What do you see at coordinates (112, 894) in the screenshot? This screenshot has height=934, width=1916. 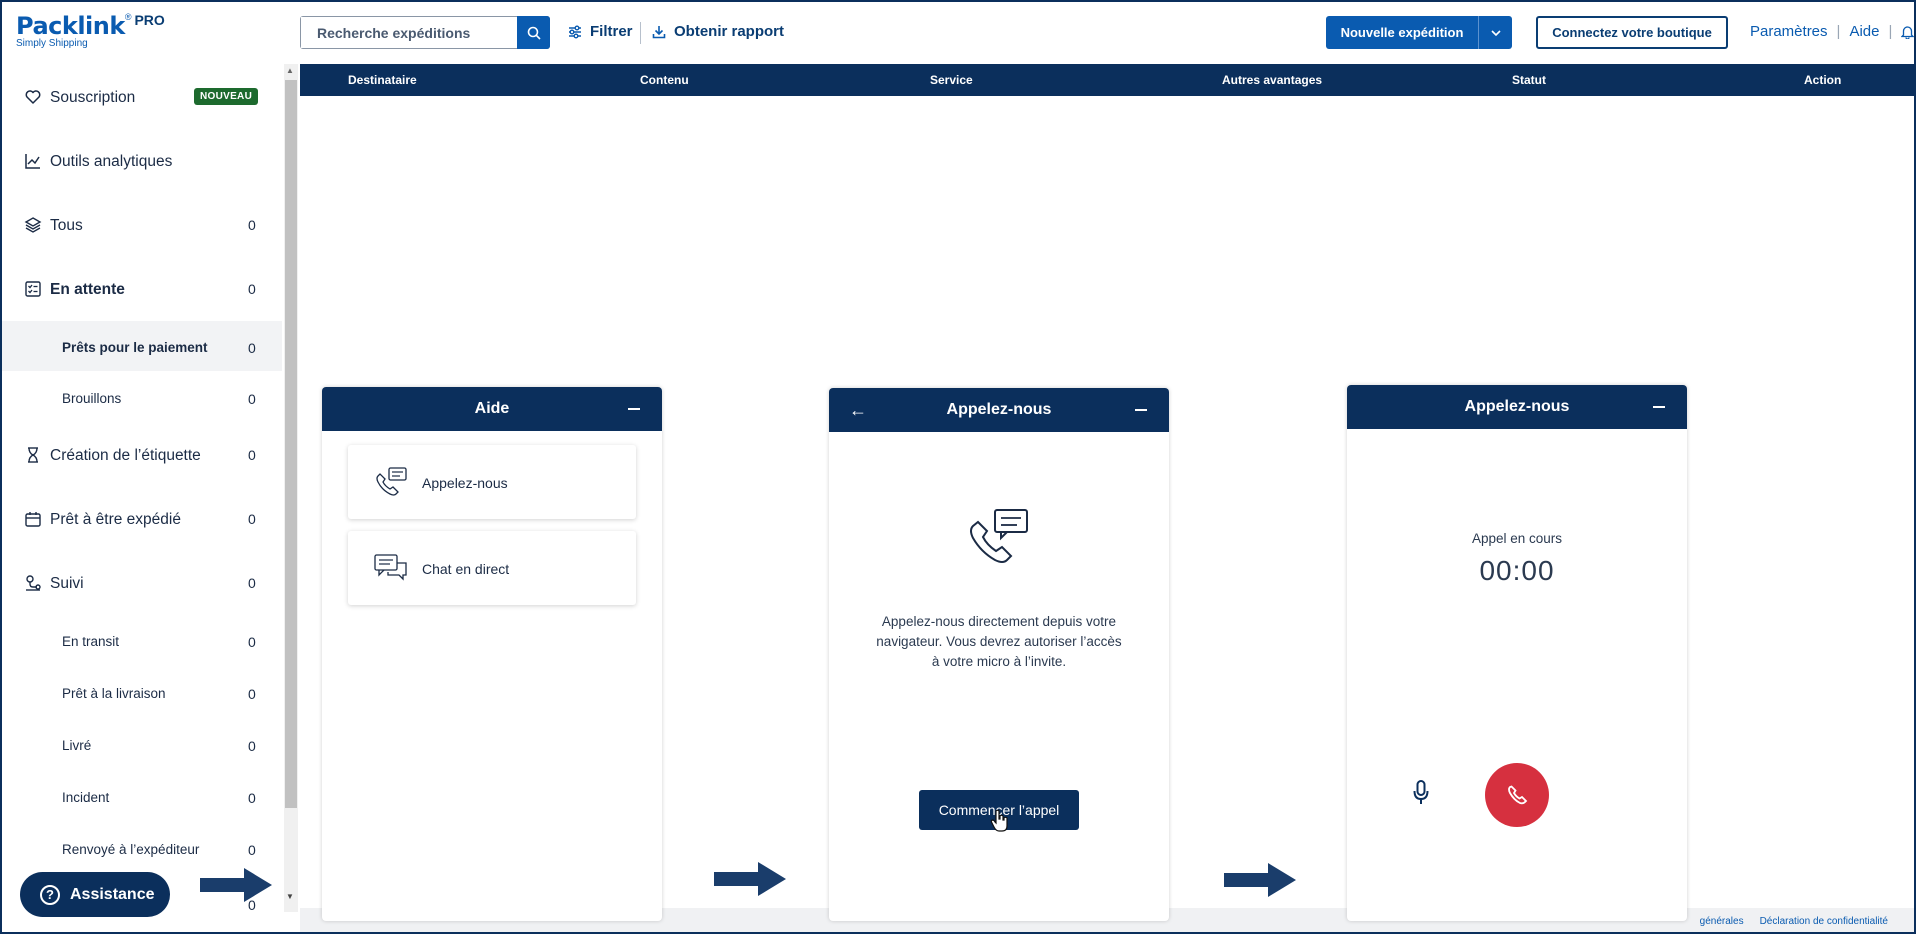 I see `assistance-label: Assistance` at bounding box center [112, 894].